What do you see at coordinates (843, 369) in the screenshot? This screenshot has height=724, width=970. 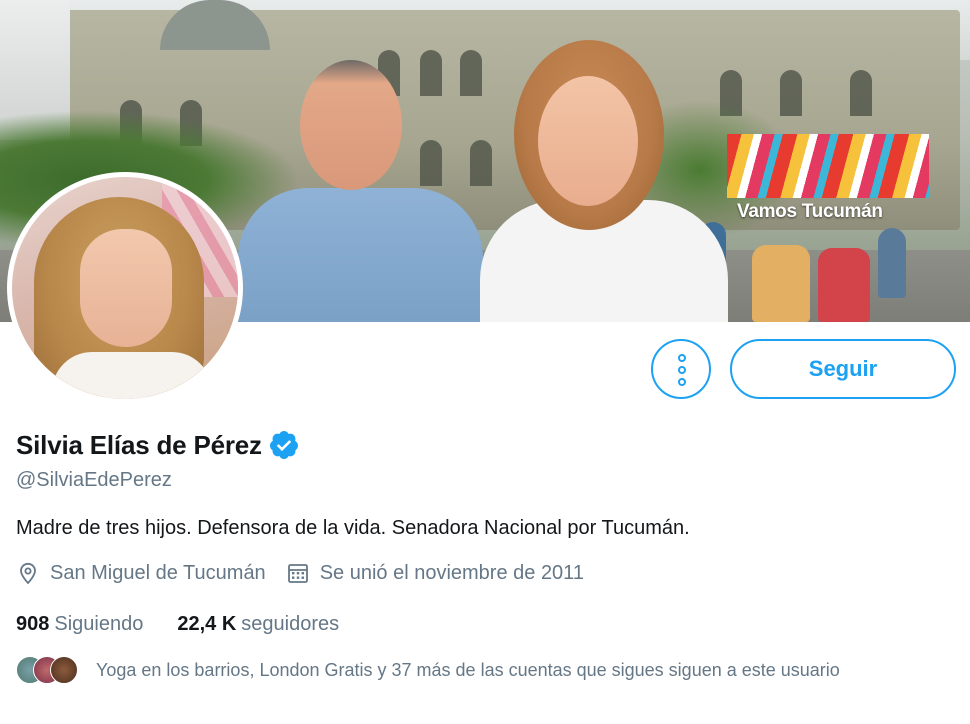 I see `follow-button: Seguir` at bounding box center [843, 369].